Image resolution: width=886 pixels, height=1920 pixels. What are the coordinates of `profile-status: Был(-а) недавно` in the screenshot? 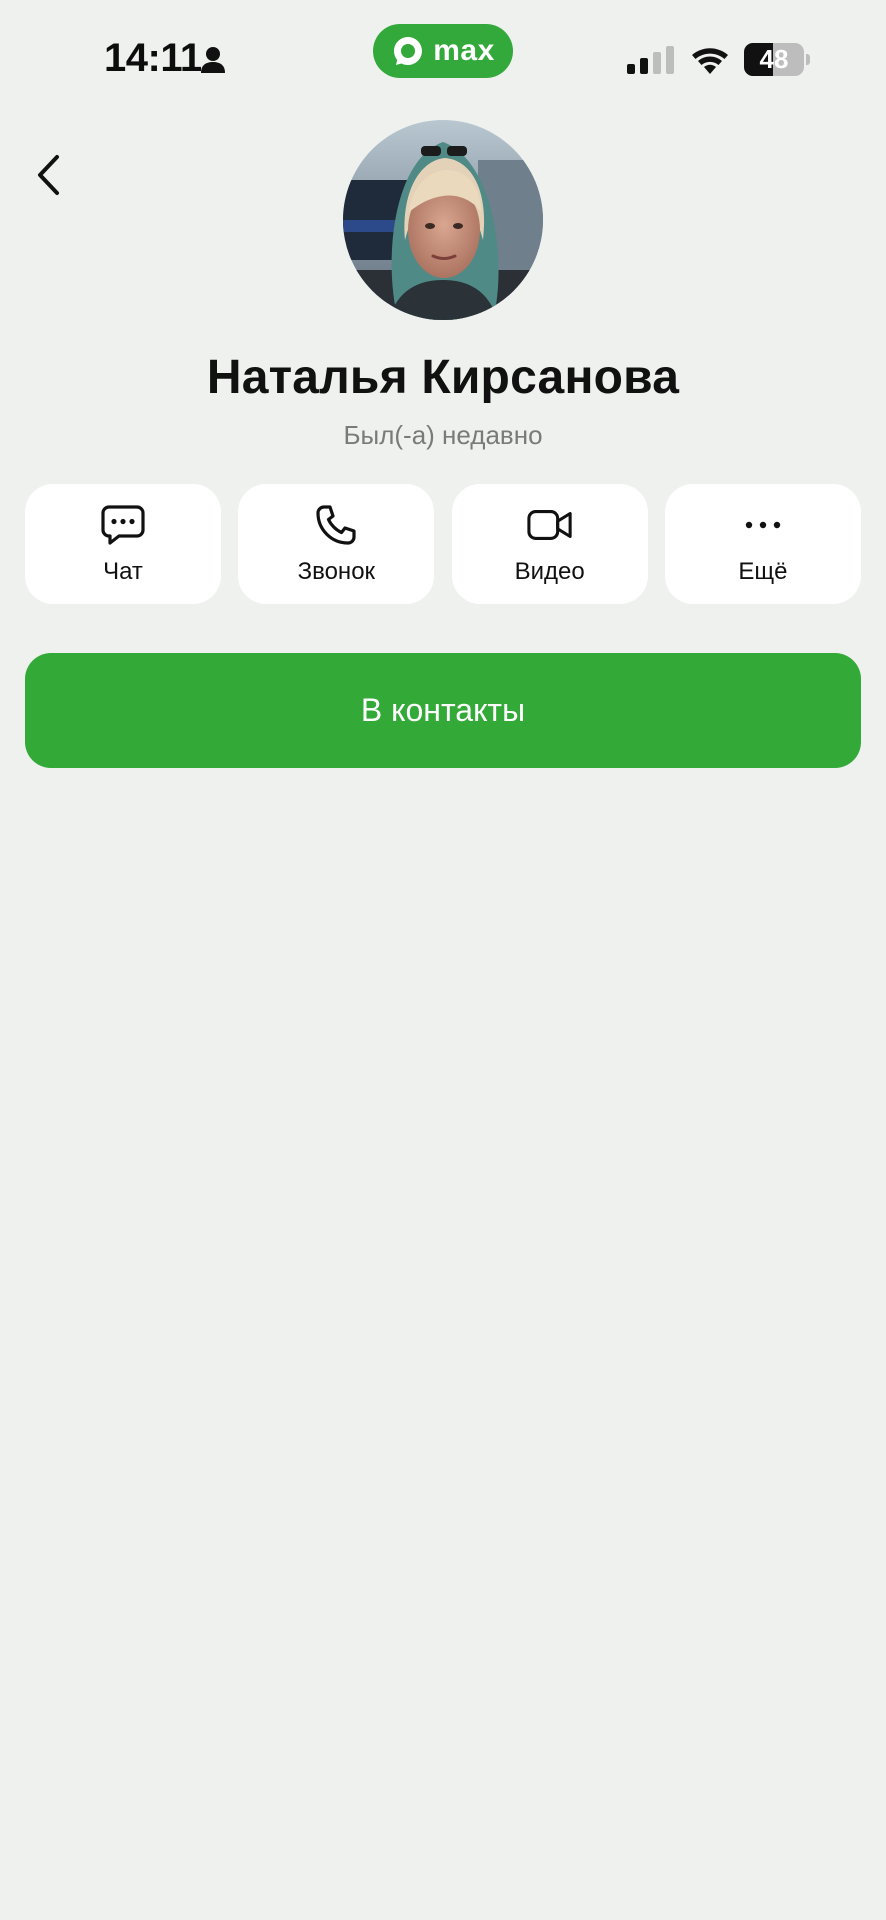 It's located at (443, 435).